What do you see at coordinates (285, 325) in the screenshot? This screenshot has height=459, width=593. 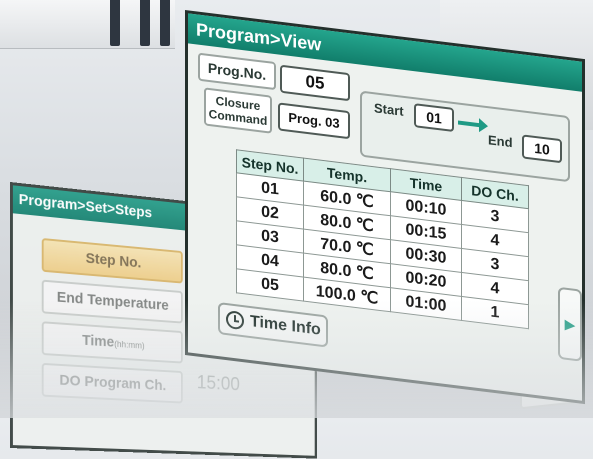 I see `time-info-label: Time Info` at bounding box center [285, 325].